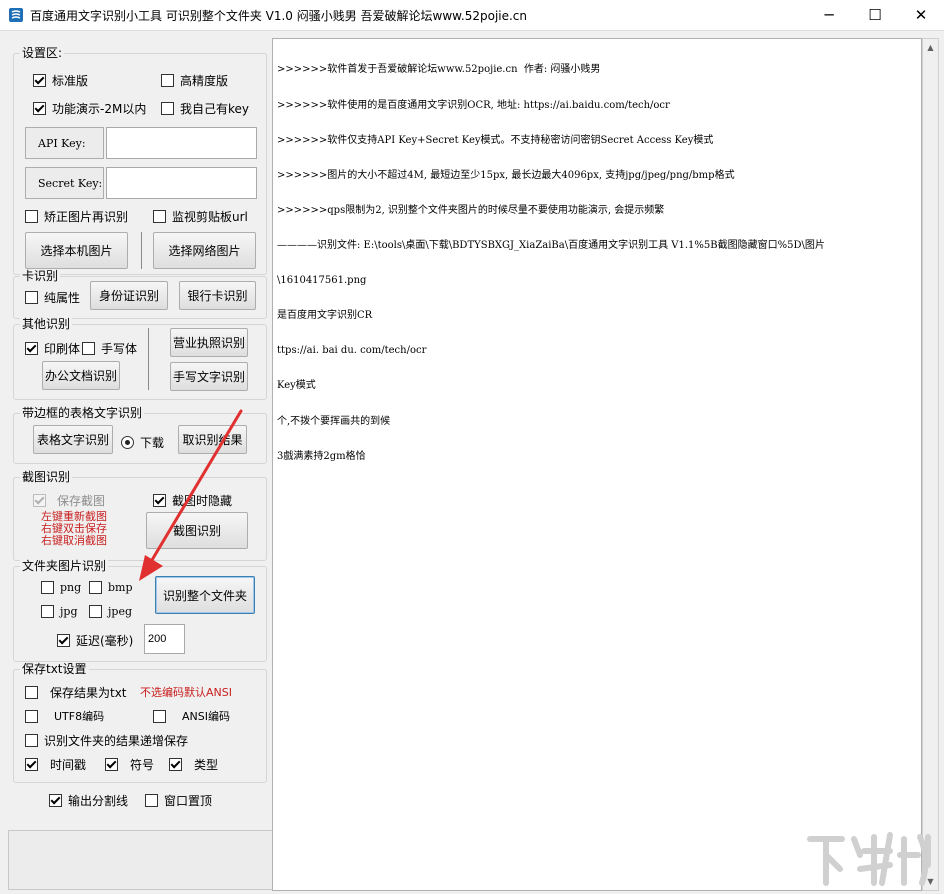  What do you see at coordinates (31, 740) in the screenshot?
I see `incremental-check-icon` at bounding box center [31, 740].